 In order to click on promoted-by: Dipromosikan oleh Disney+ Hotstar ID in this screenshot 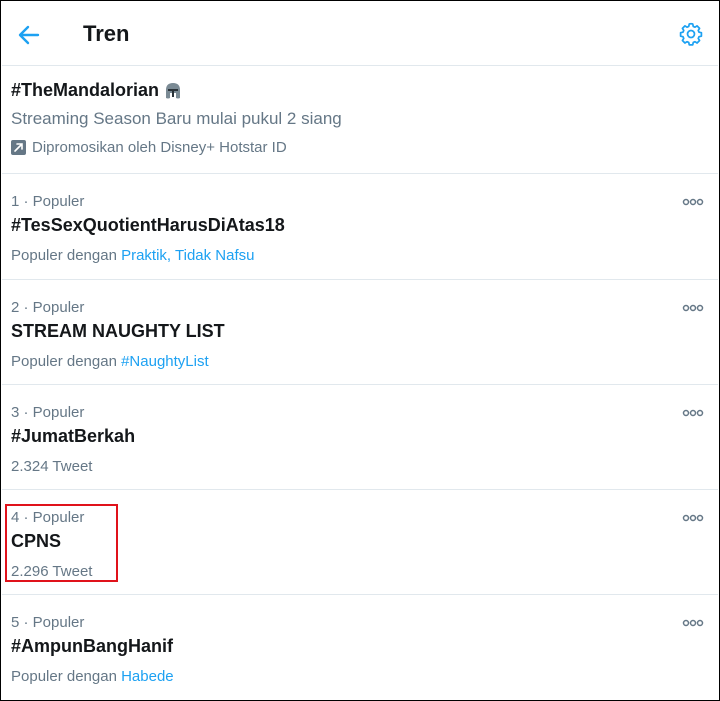, I will do `click(149, 147)`.